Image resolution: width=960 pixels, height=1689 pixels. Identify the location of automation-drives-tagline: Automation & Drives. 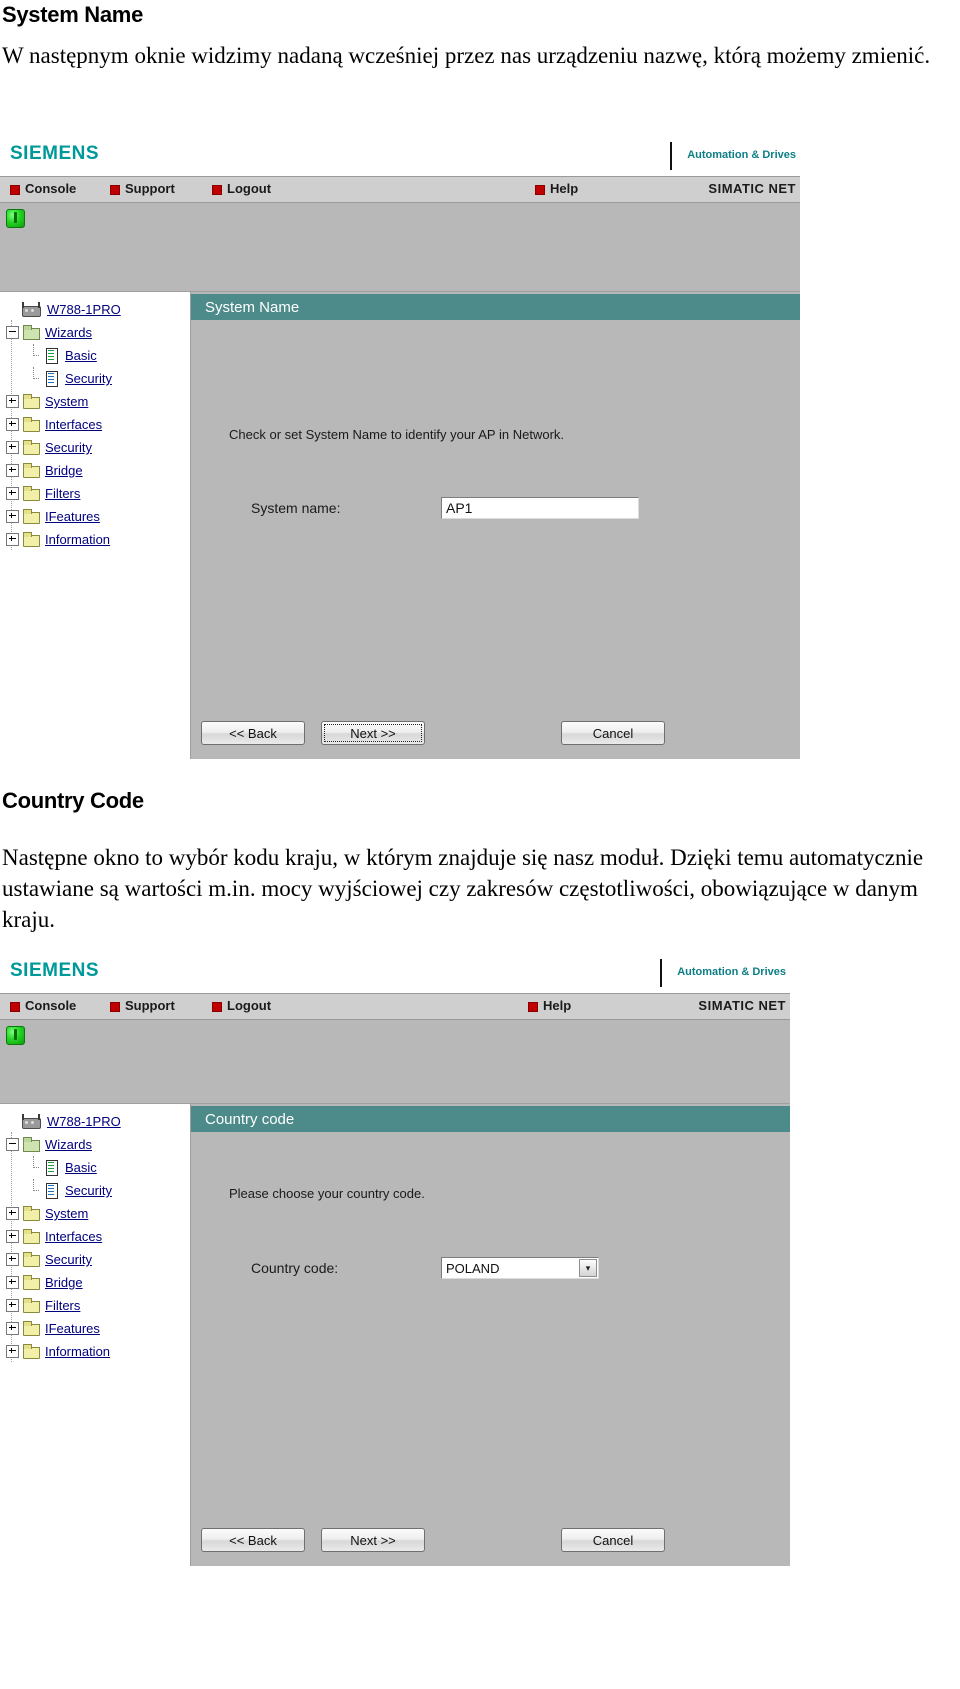
(731, 972).